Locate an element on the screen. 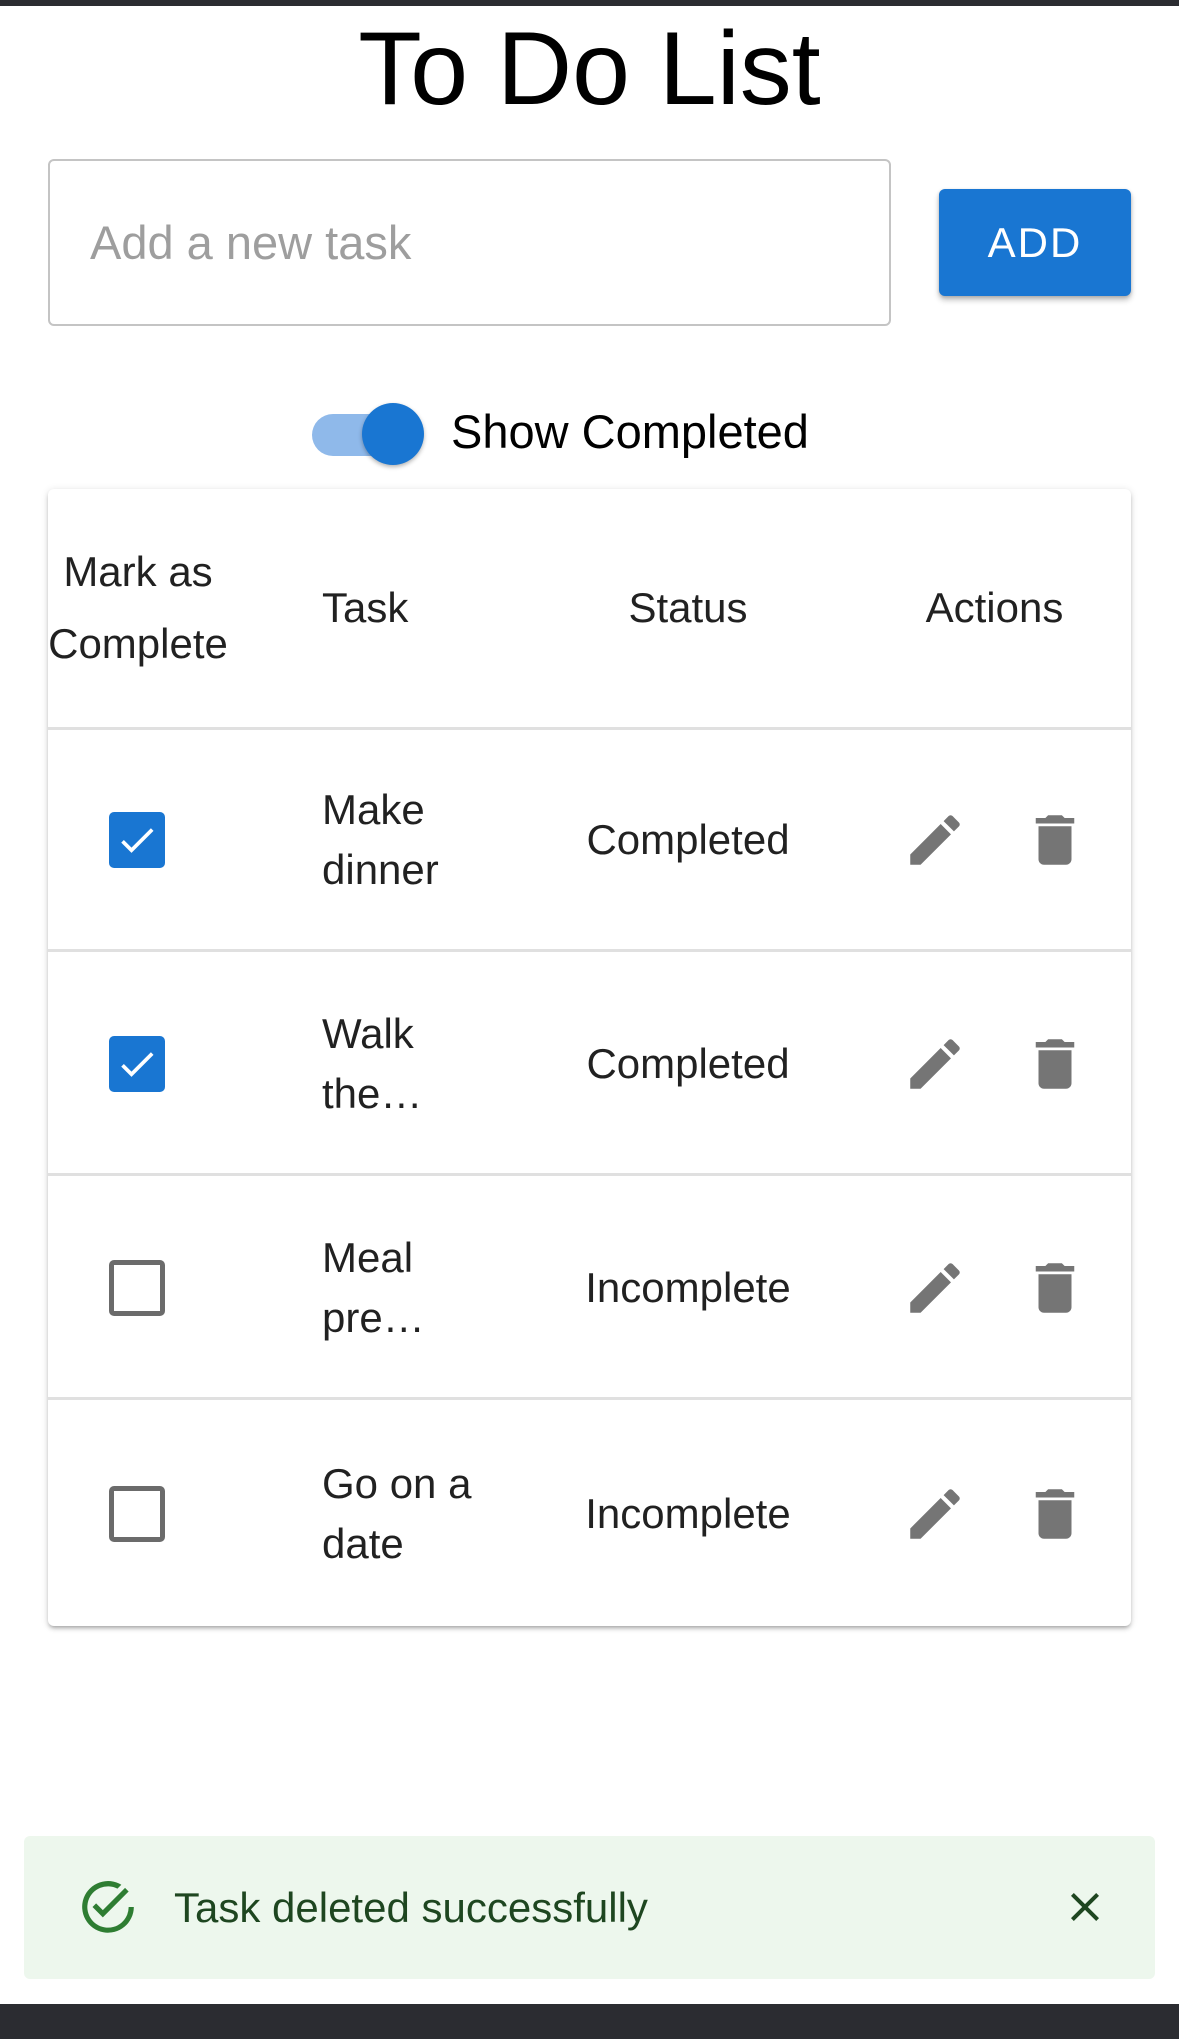 Image resolution: width=1179 pixels, height=2039 pixels. show-completed-toggle-row: Show Completed is located at coordinates (558, 432).